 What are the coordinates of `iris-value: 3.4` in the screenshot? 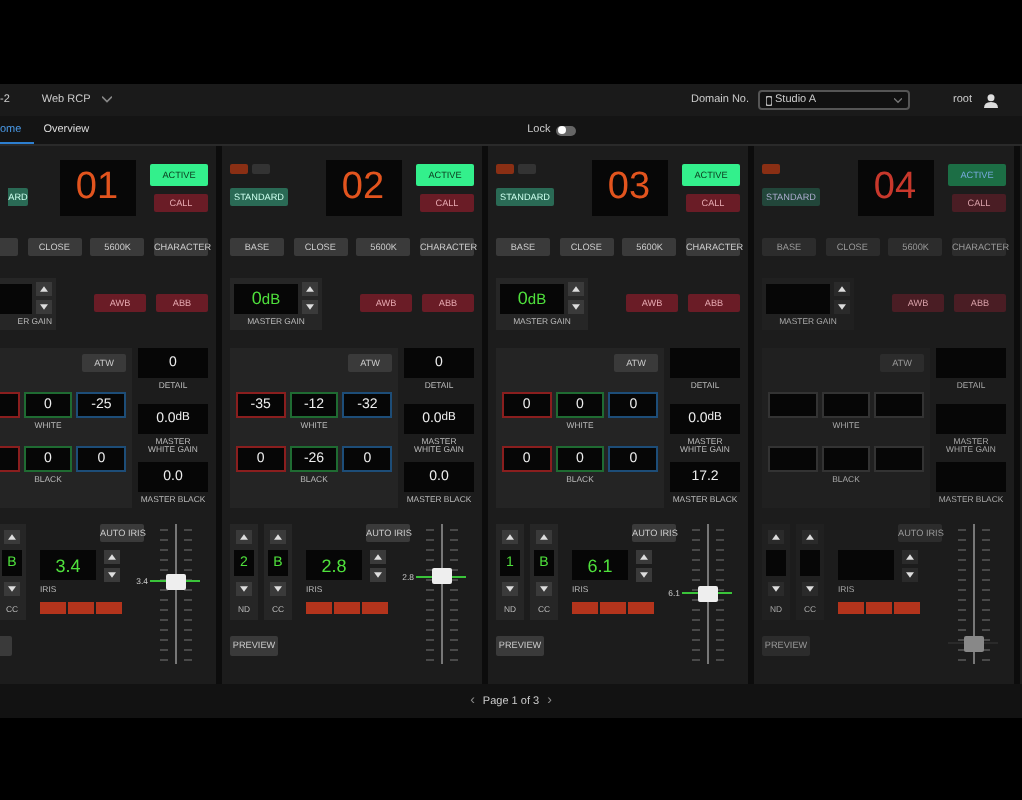 It's located at (68, 565).